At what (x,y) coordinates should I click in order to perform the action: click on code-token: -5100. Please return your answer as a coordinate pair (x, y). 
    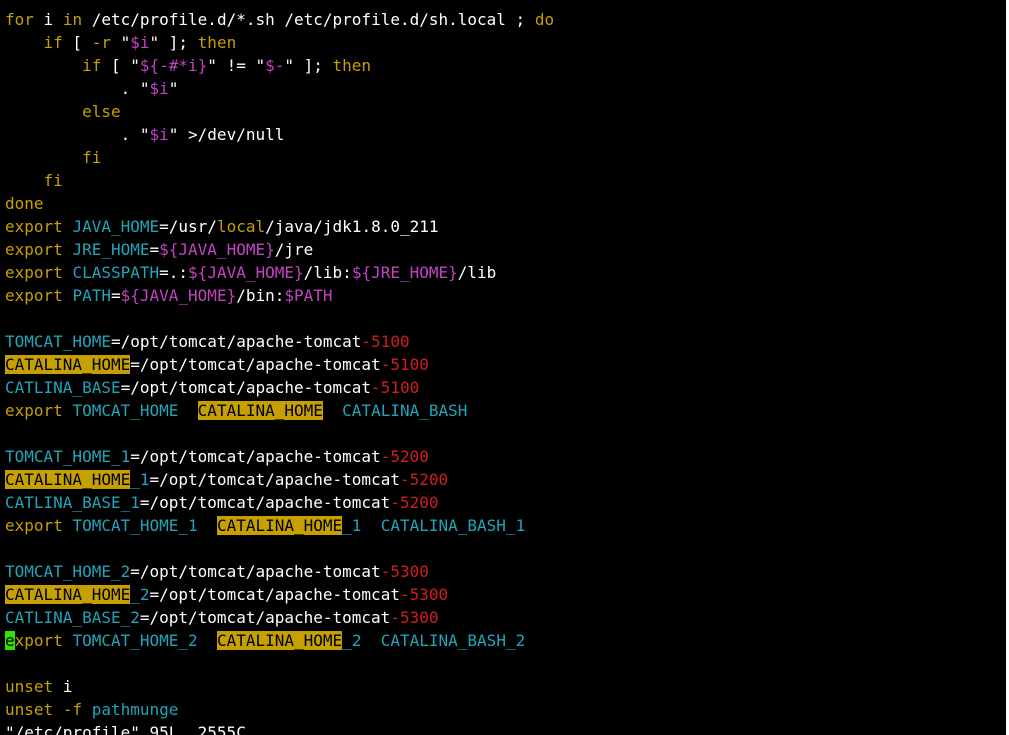
    Looking at the image, I should click on (385, 341).